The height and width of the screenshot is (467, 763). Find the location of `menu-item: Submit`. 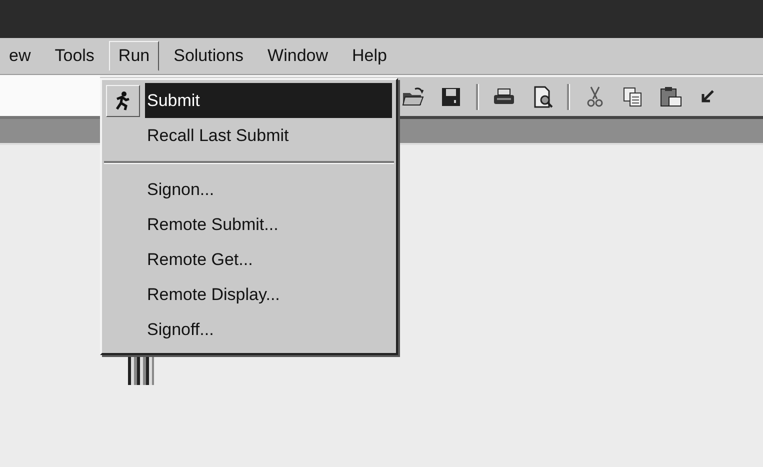

menu-item: Submit is located at coordinates (268, 100).